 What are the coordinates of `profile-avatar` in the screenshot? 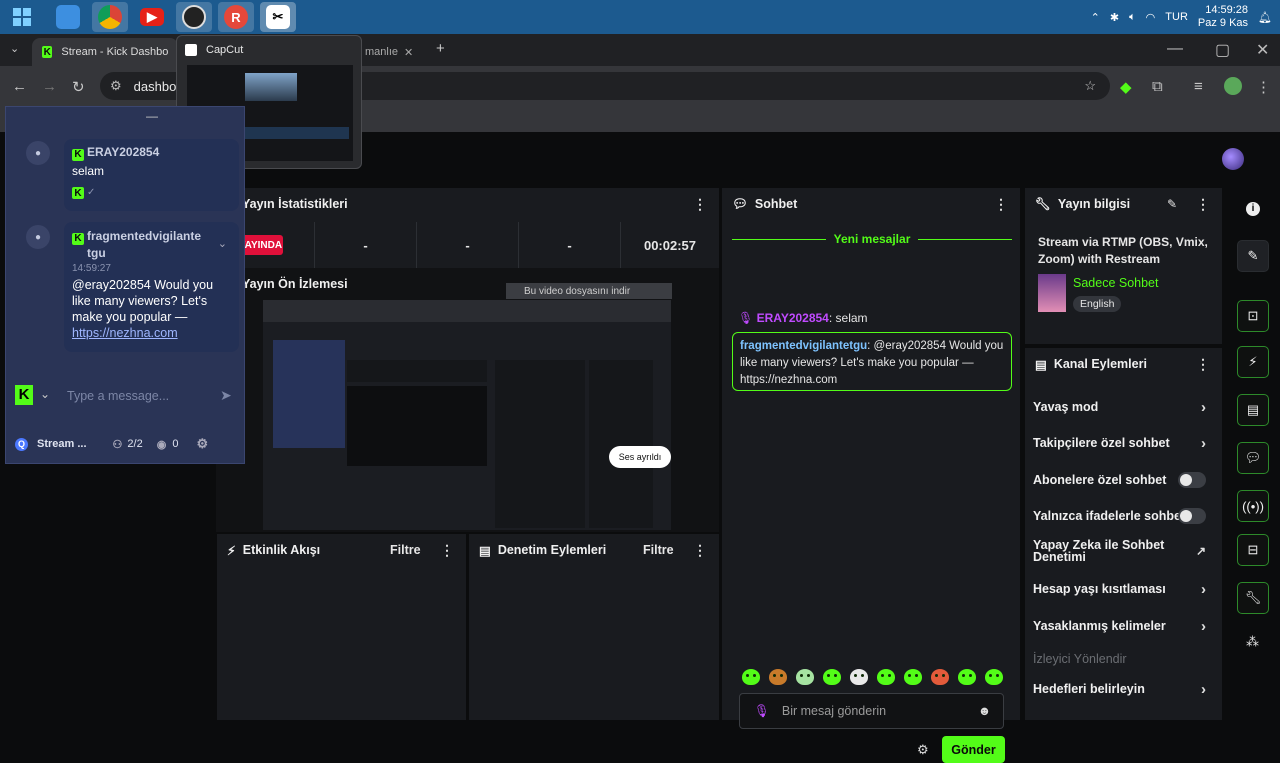 It's located at (1233, 86).